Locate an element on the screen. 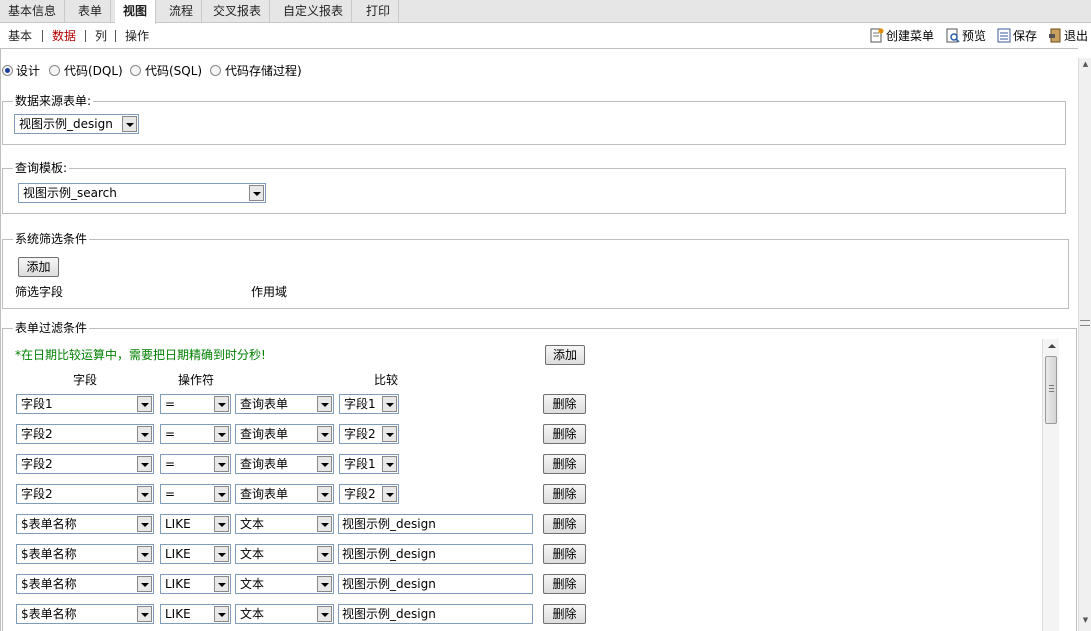  query-template-select: 视图示例_search is located at coordinates (142, 193).